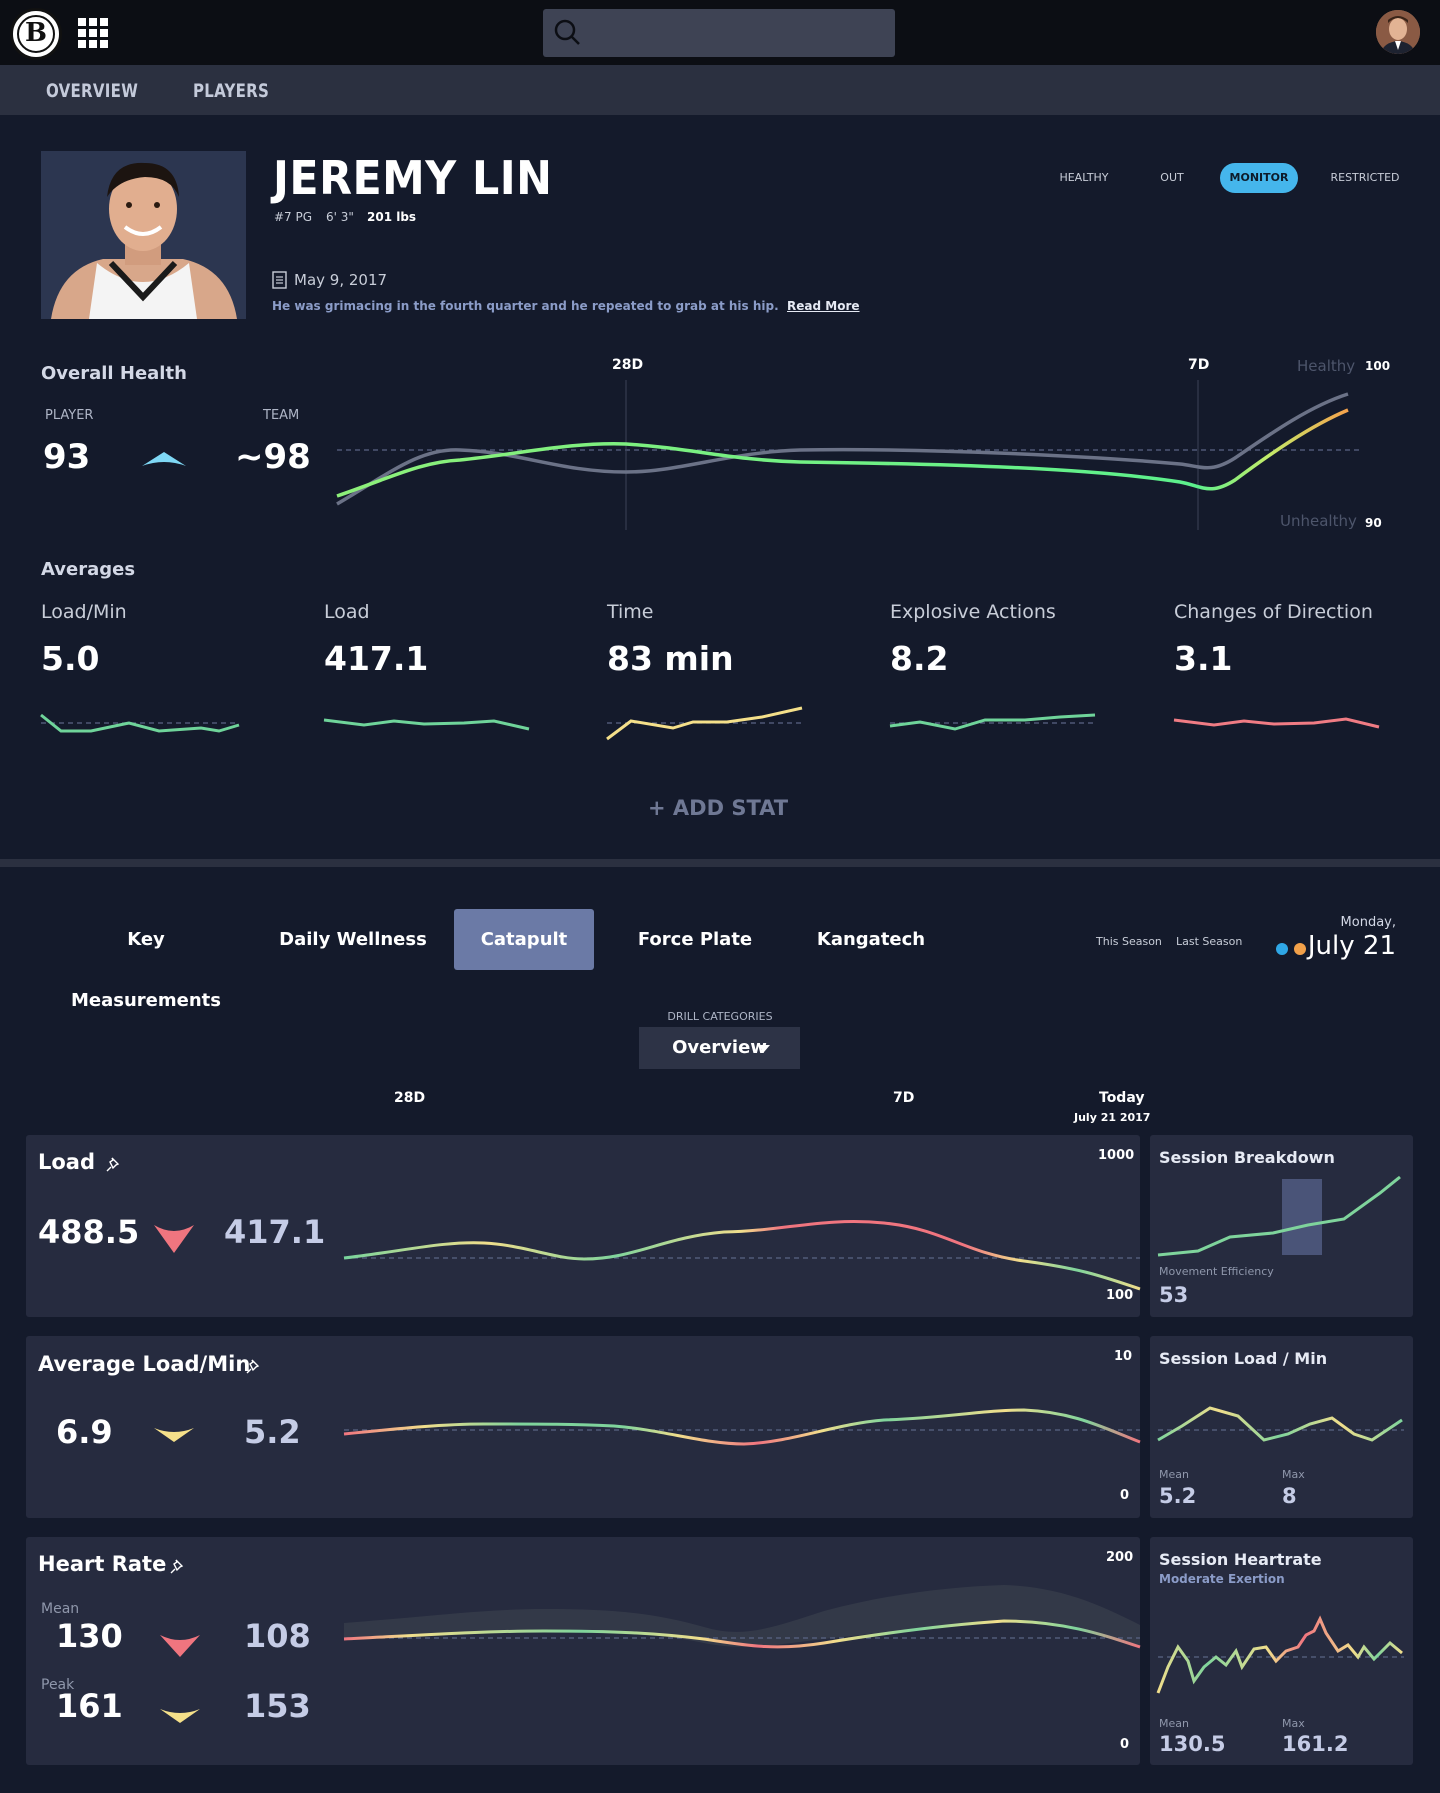 This screenshot has height=1793, width=1440. Describe the element at coordinates (1209, 941) in the screenshot. I see `legend-last-season: Last Season` at that location.